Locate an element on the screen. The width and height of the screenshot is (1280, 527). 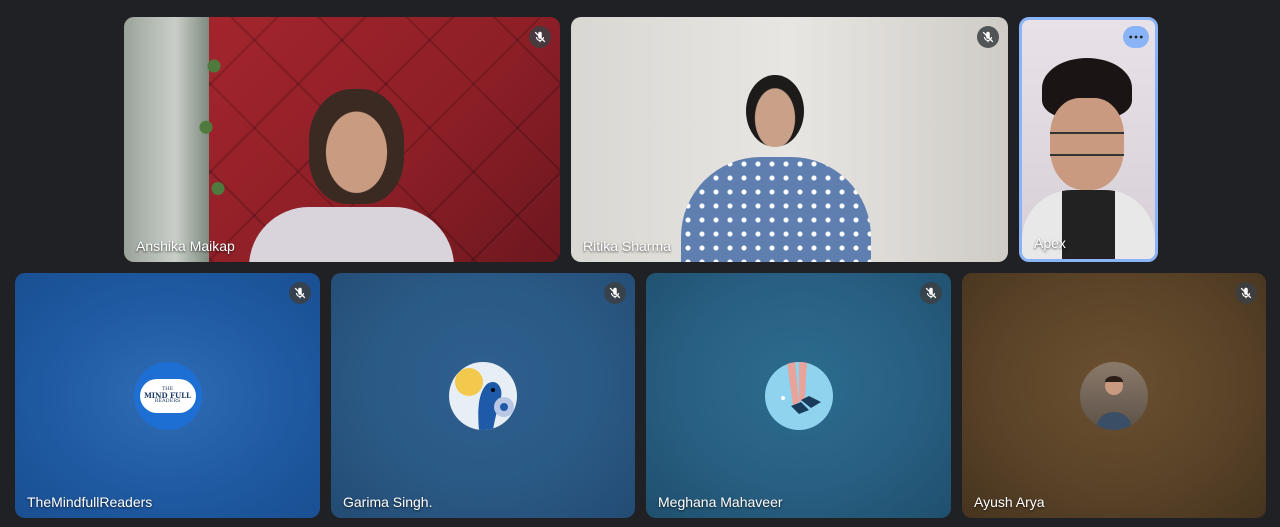
avatar-text-line: READERS is located at coordinates (167, 401).